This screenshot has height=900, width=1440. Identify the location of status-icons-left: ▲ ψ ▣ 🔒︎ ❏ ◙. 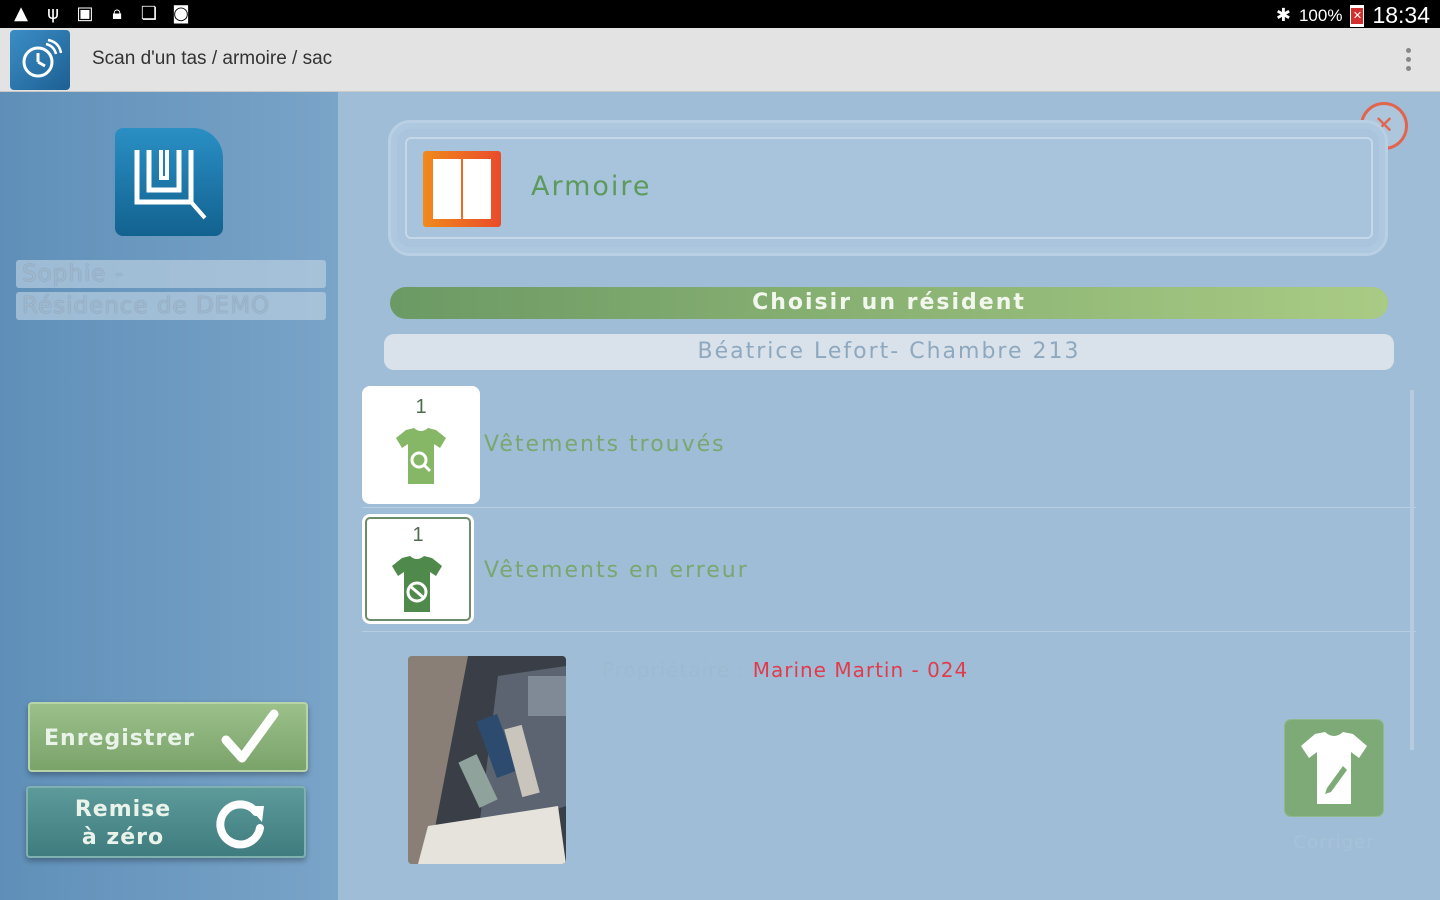
(101, 14).